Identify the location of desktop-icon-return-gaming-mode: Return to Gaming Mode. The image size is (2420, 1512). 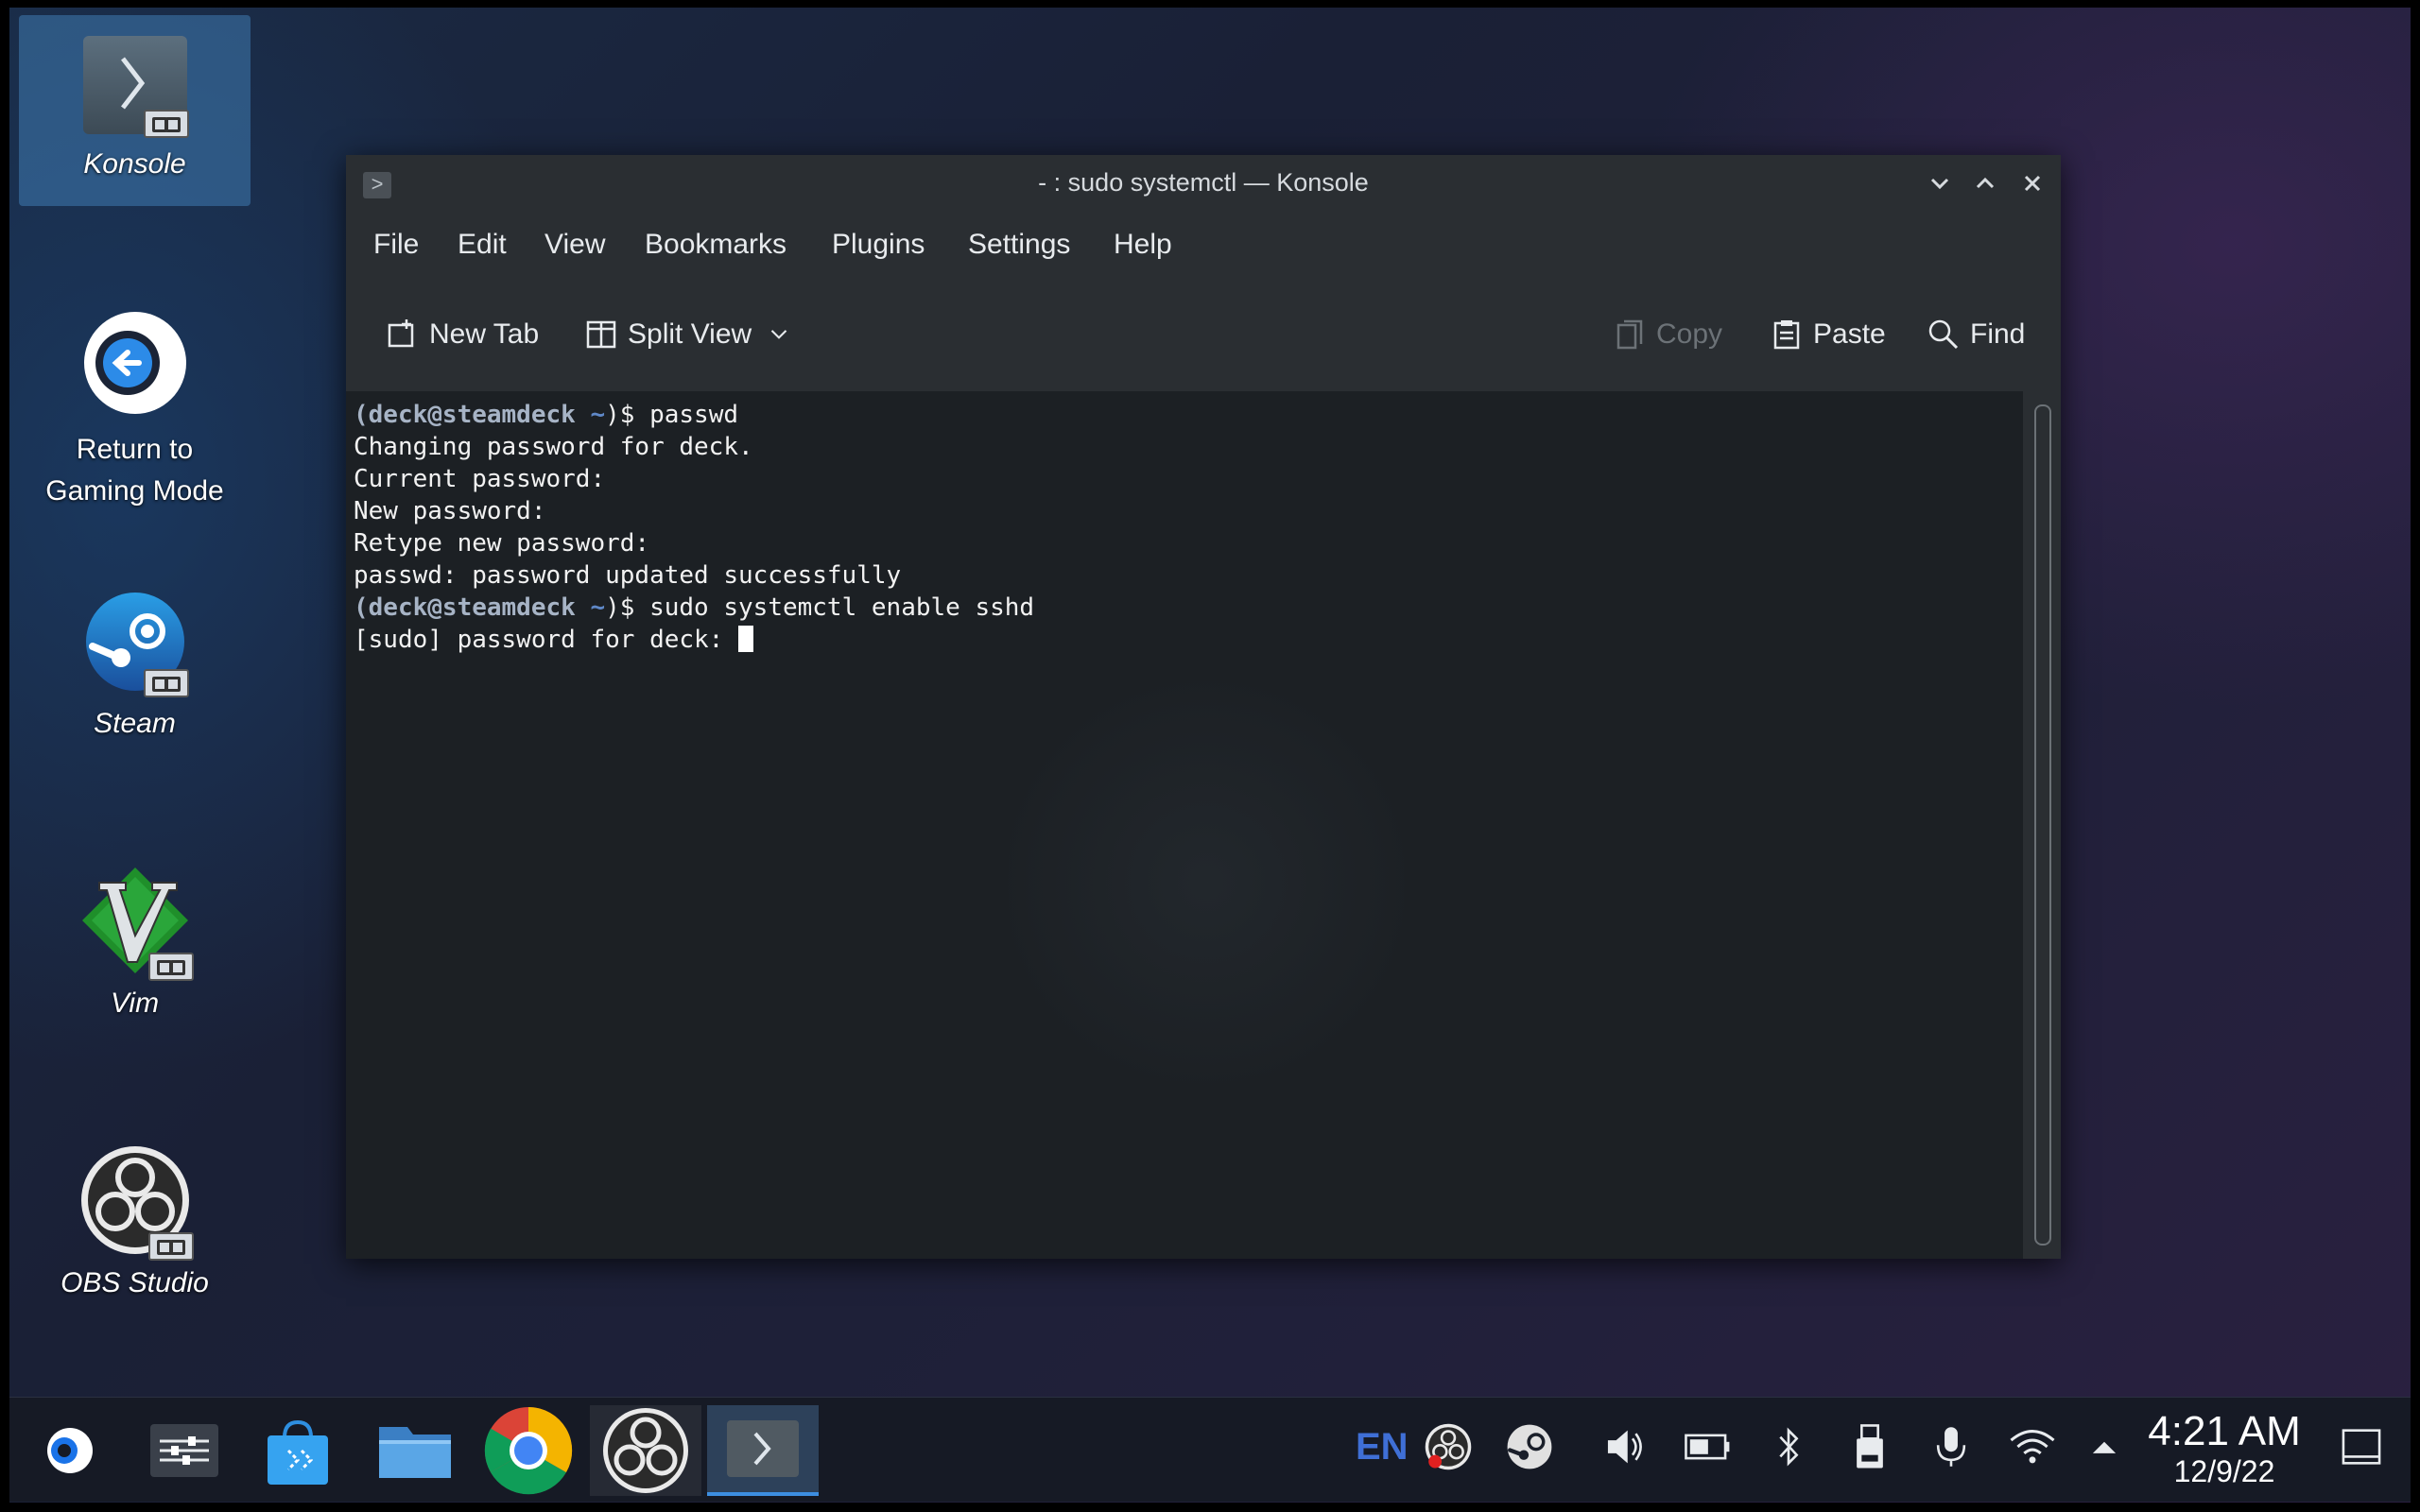
(135, 416).